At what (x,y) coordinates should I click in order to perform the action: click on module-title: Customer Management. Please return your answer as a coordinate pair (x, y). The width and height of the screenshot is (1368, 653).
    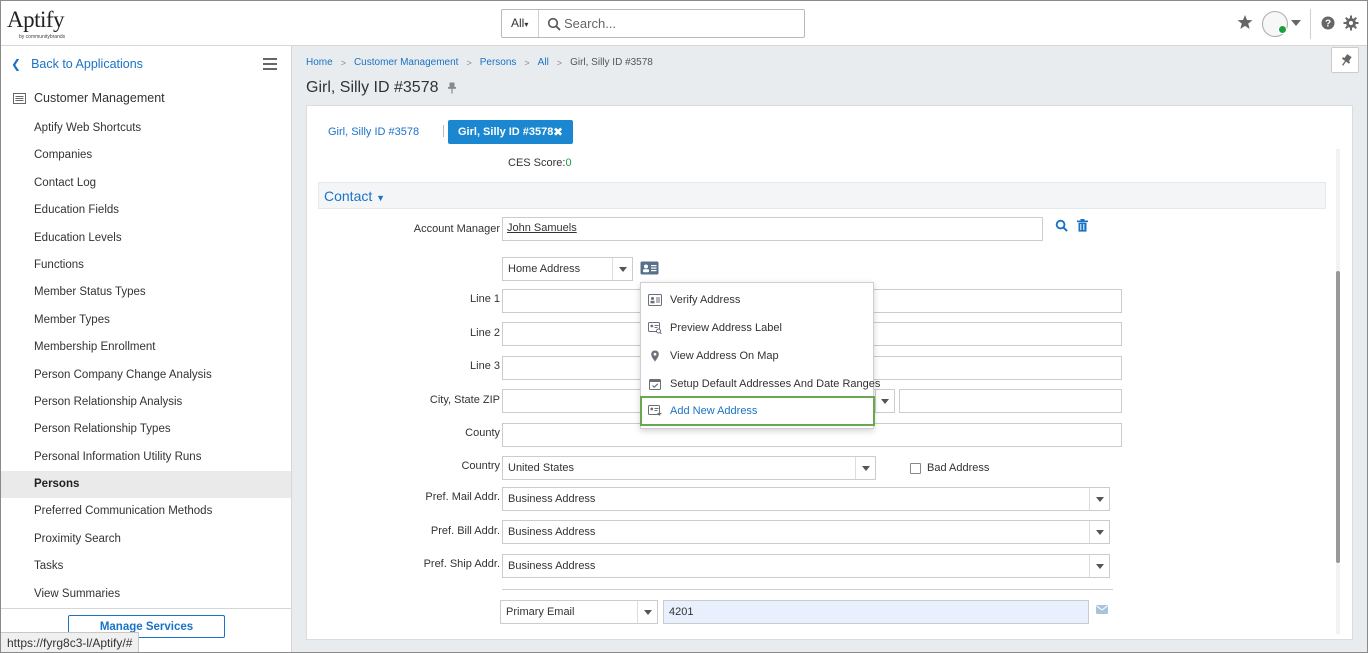
    Looking at the image, I should click on (89, 98).